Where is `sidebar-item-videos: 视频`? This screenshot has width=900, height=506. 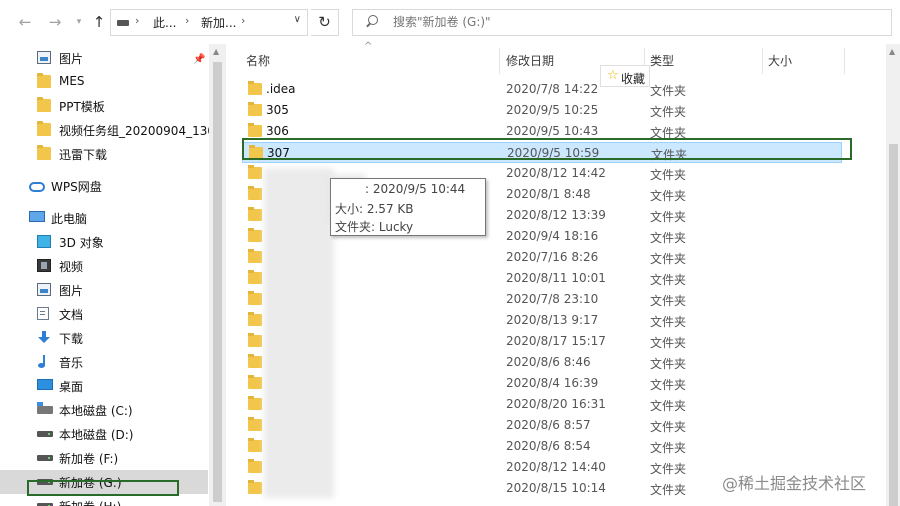 sidebar-item-videos: 视频 is located at coordinates (104, 266).